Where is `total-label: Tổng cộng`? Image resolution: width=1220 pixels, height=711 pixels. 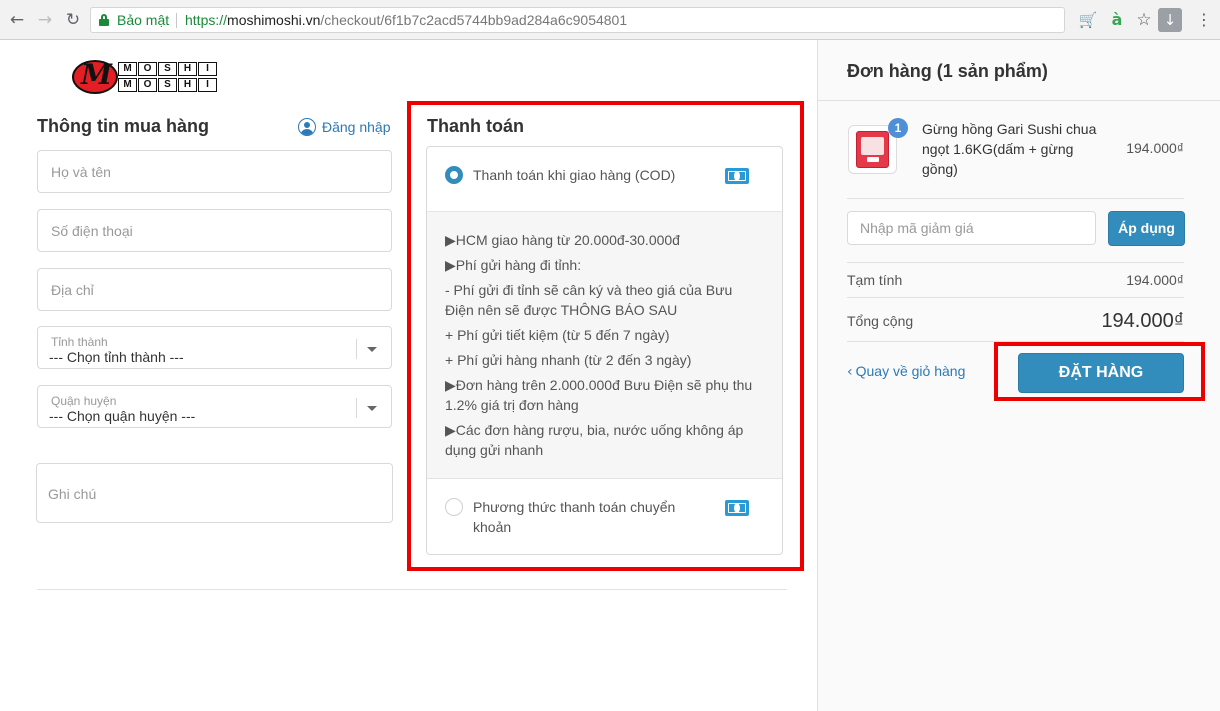
total-label: Tổng cộng is located at coordinates (880, 321).